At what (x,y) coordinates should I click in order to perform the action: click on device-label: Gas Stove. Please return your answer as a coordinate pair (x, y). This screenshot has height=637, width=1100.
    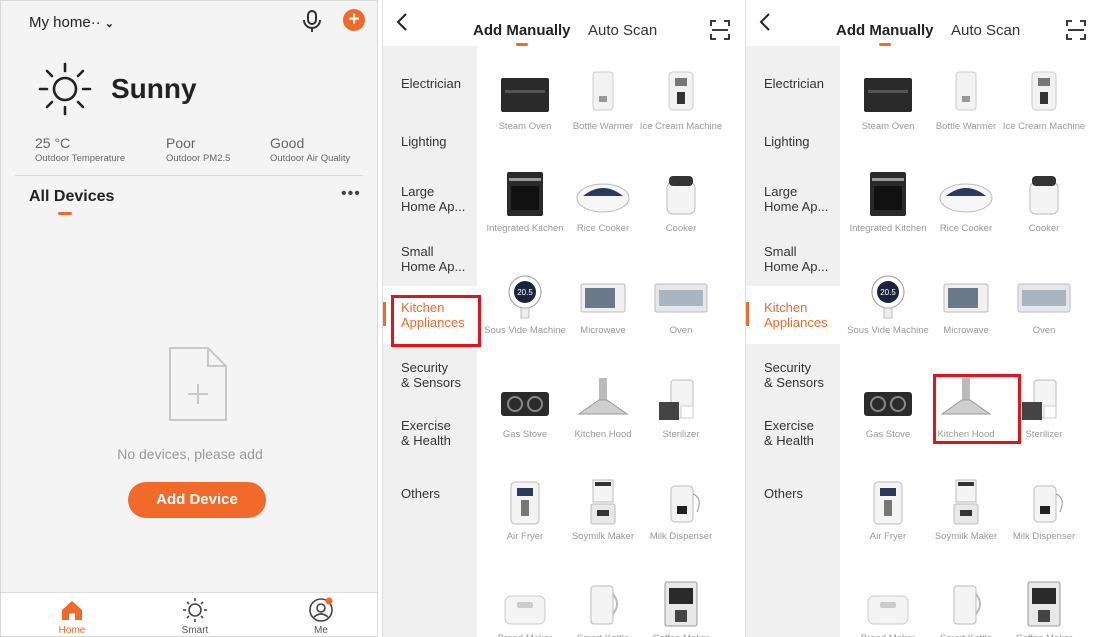
    Looking at the image, I should click on (888, 434).